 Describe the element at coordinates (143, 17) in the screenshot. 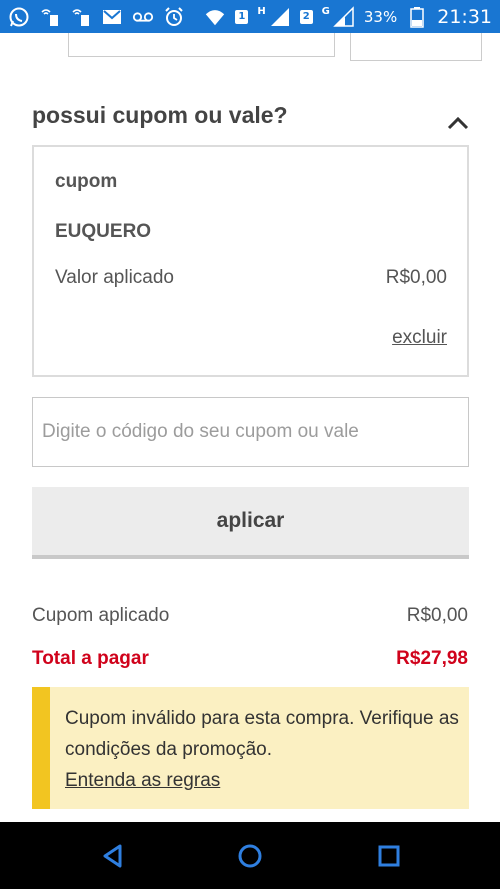

I see `voicemail-icon` at that location.